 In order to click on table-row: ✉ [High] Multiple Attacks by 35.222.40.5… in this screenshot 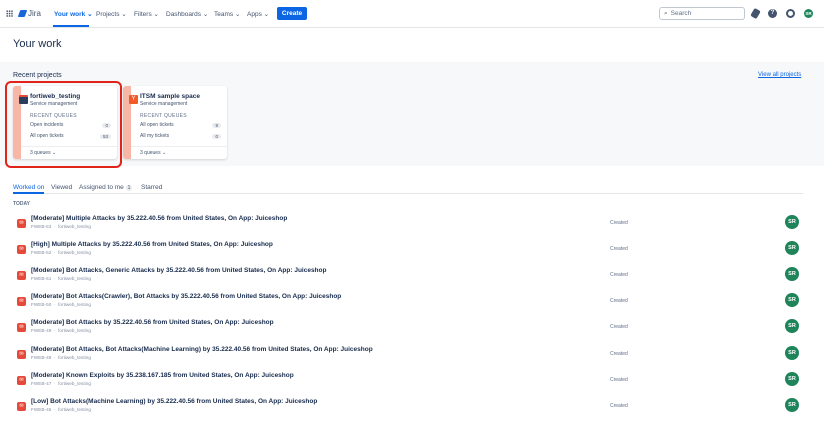, I will do `click(408, 251)`.